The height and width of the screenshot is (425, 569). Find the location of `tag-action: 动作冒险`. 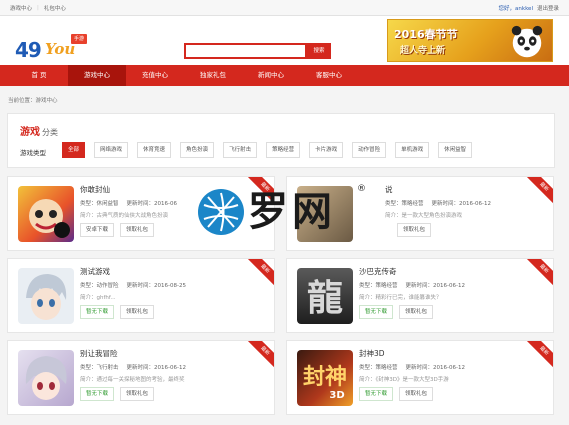

tag-action: 动作冒险 is located at coordinates (369, 150).